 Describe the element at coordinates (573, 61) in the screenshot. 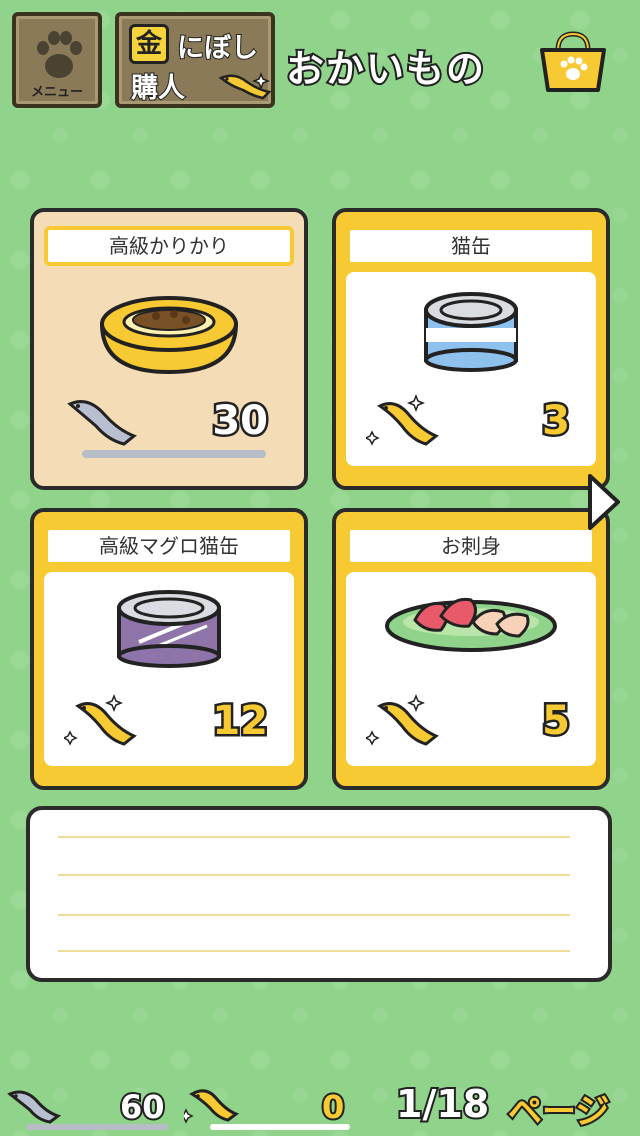

I see `shopping-bag-icon` at that location.